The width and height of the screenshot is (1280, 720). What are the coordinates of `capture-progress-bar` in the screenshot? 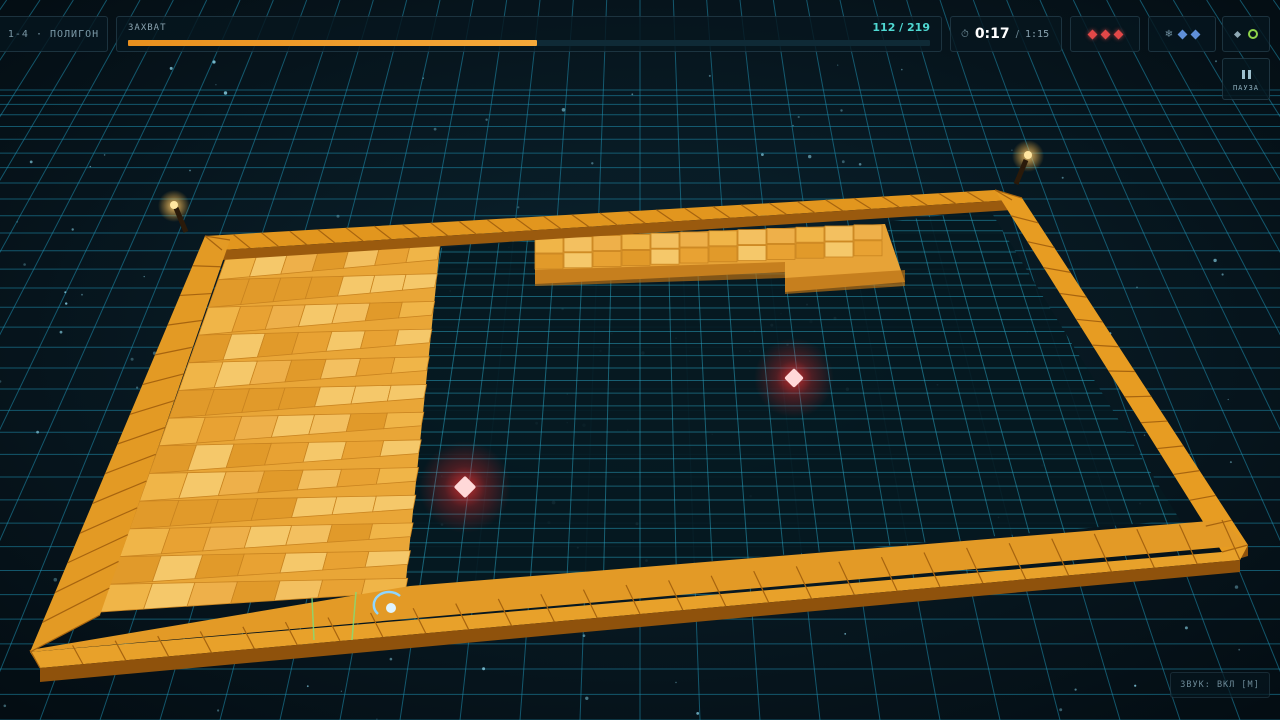 It's located at (529, 43).